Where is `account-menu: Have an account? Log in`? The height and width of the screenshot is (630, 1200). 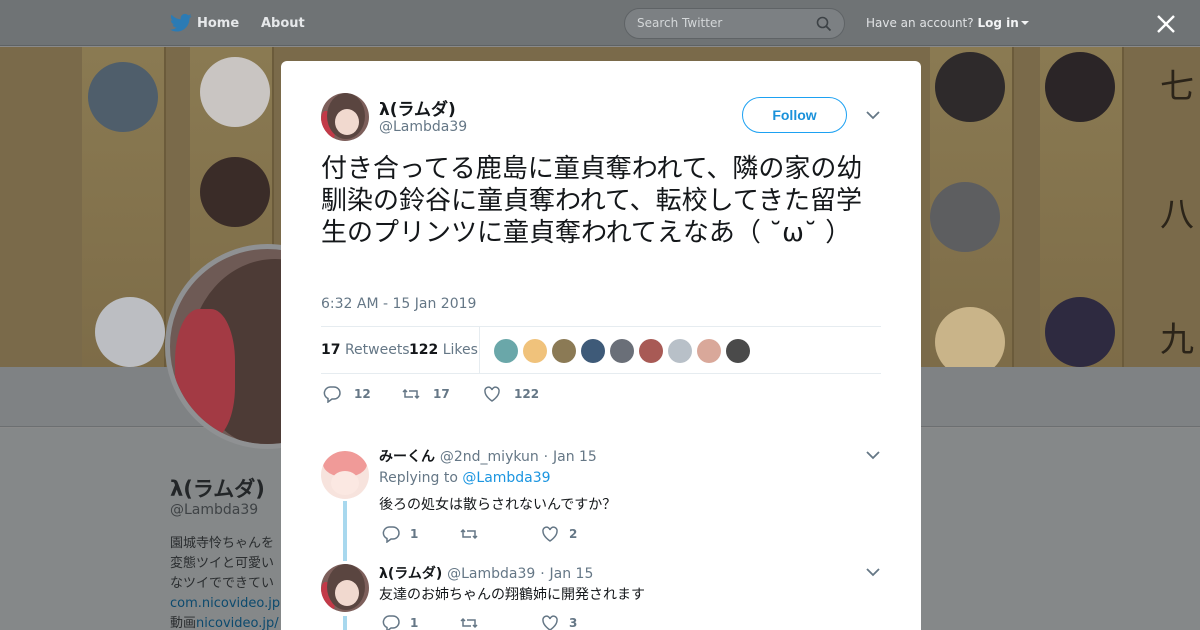 account-menu: Have an account? Log in is located at coordinates (947, 23).